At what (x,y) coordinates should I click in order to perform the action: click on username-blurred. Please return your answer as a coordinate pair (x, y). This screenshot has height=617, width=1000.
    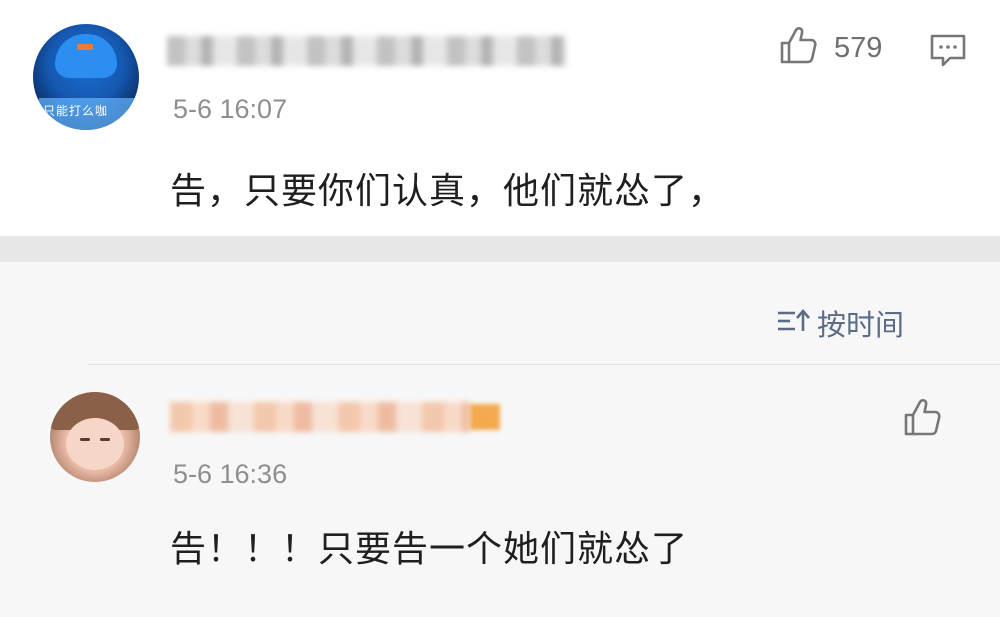
    Looking at the image, I should click on (367, 51).